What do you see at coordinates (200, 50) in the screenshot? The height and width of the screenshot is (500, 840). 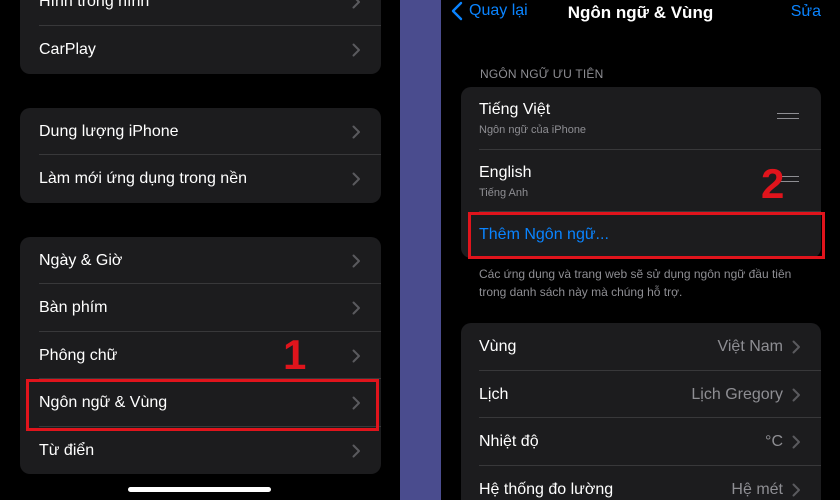 I see `settings-row-carplay: CarPlay` at bounding box center [200, 50].